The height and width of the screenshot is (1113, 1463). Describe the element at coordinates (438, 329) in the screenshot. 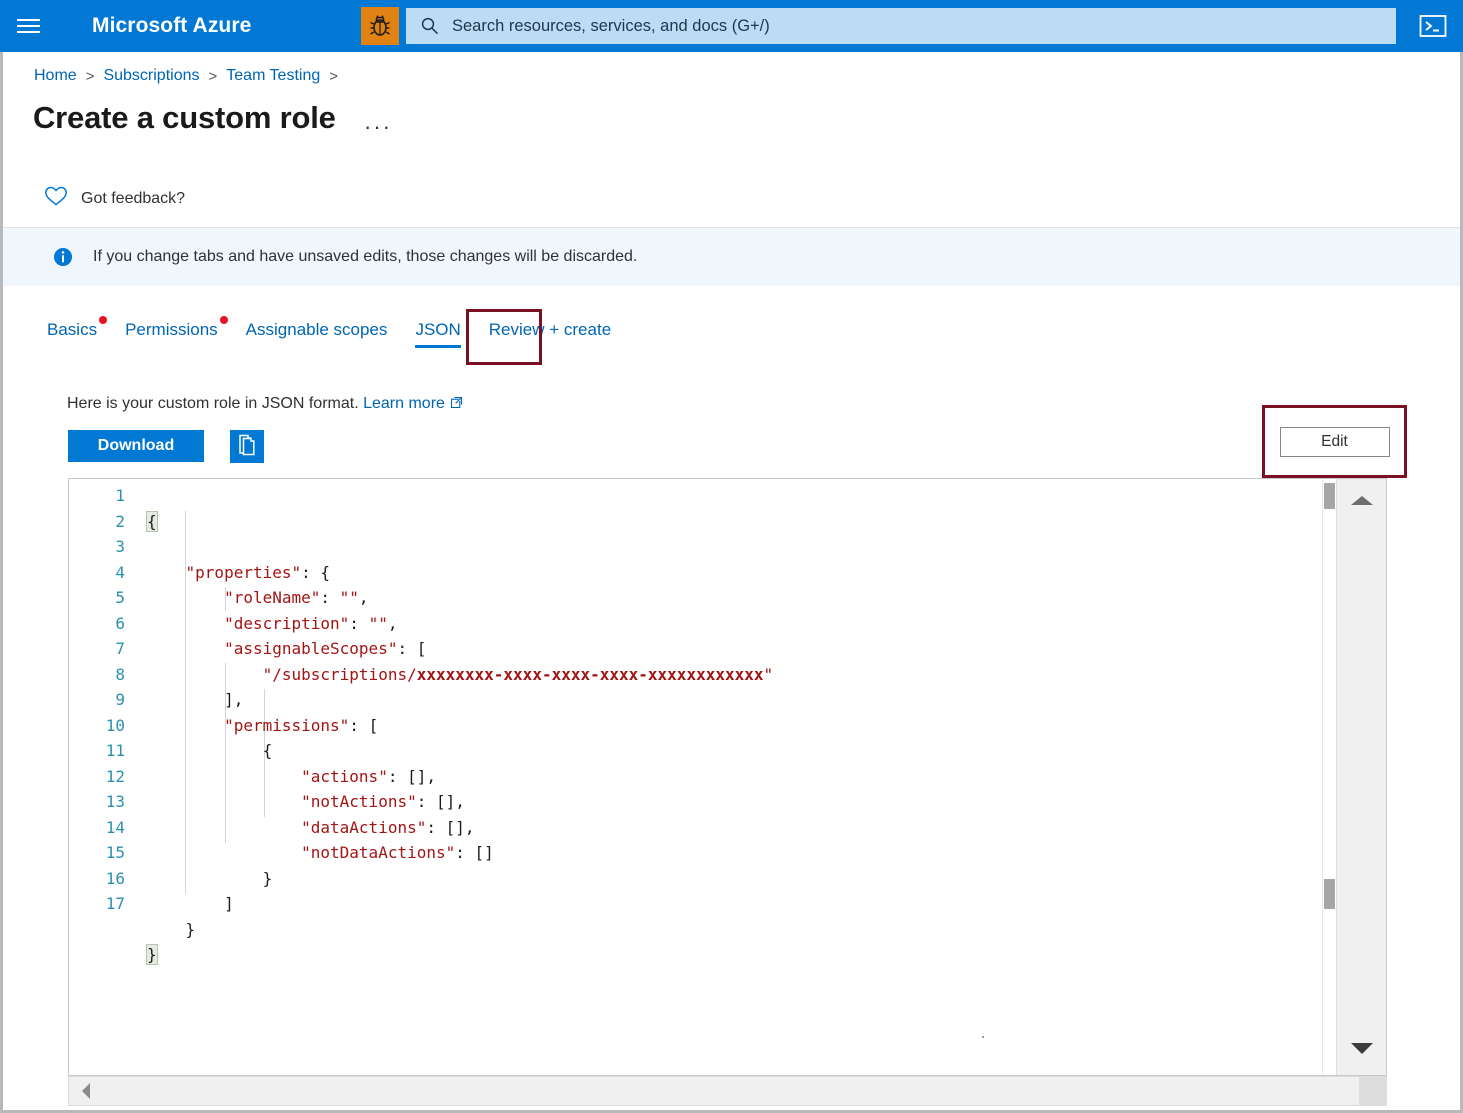

I see `tab-json-label: JSON` at that location.